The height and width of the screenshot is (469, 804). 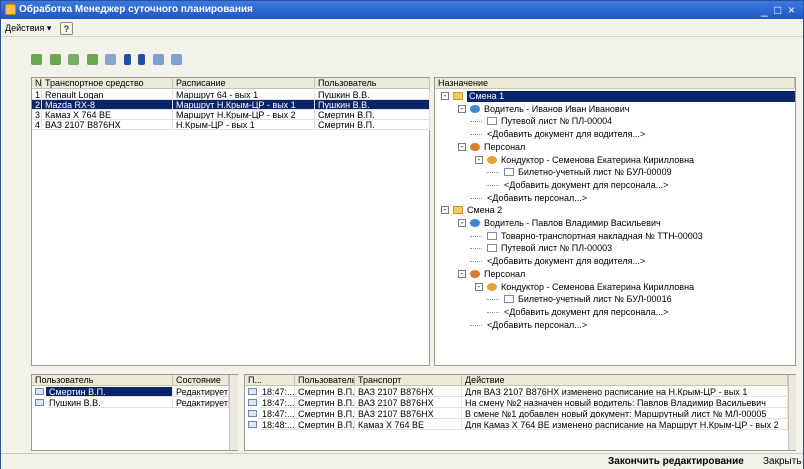 I want to click on up-icon, so click(x=127, y=60).